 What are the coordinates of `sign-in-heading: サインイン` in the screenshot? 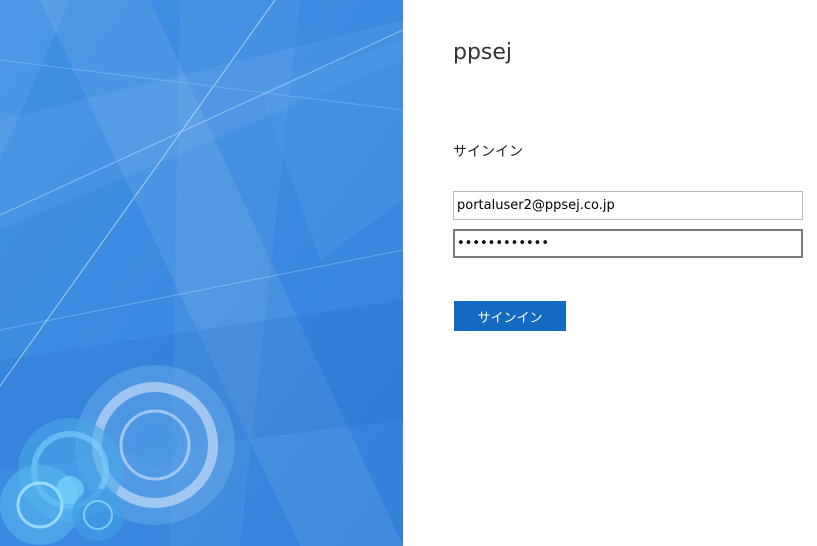 It's located at (488, 152).